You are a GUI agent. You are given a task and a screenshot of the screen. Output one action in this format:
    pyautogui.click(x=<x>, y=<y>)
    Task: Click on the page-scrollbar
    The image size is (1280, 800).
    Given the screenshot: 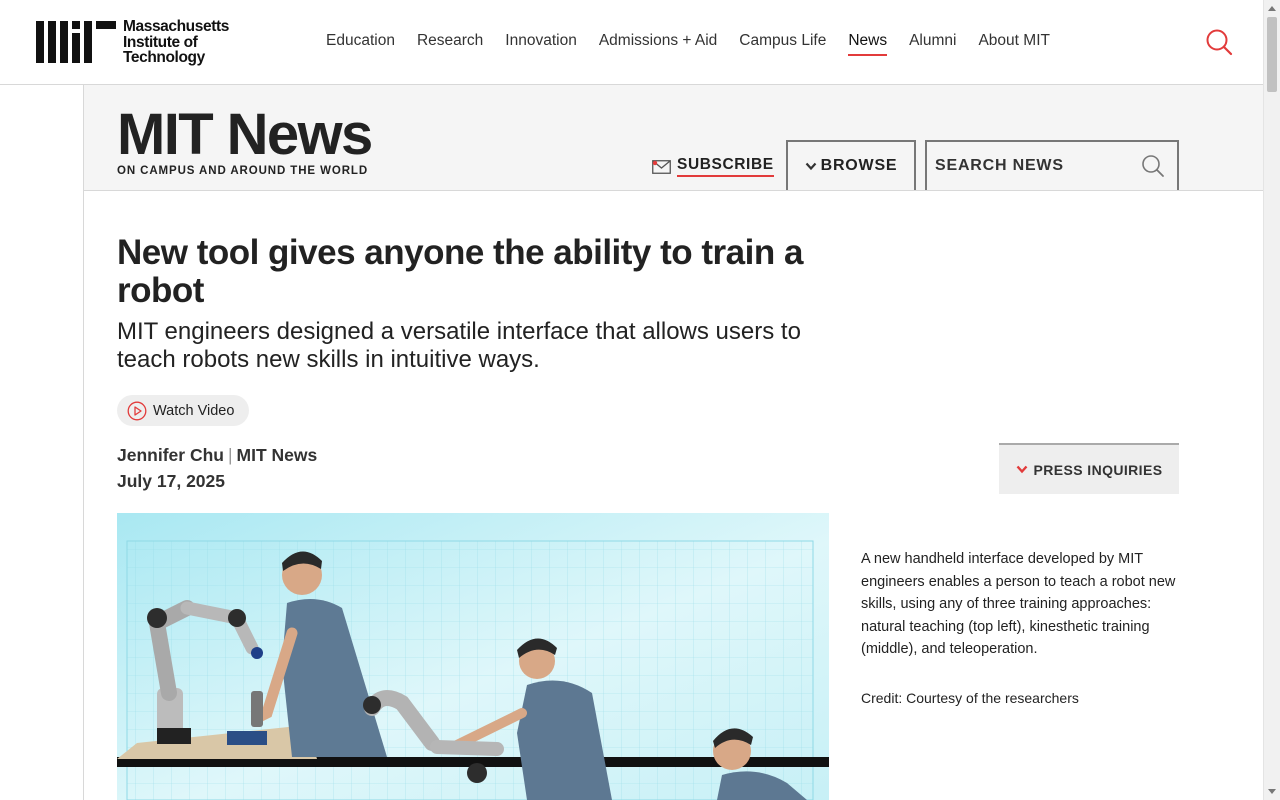 What is the action you would take?
    pyautogui.click(x=1271, y=400)
    